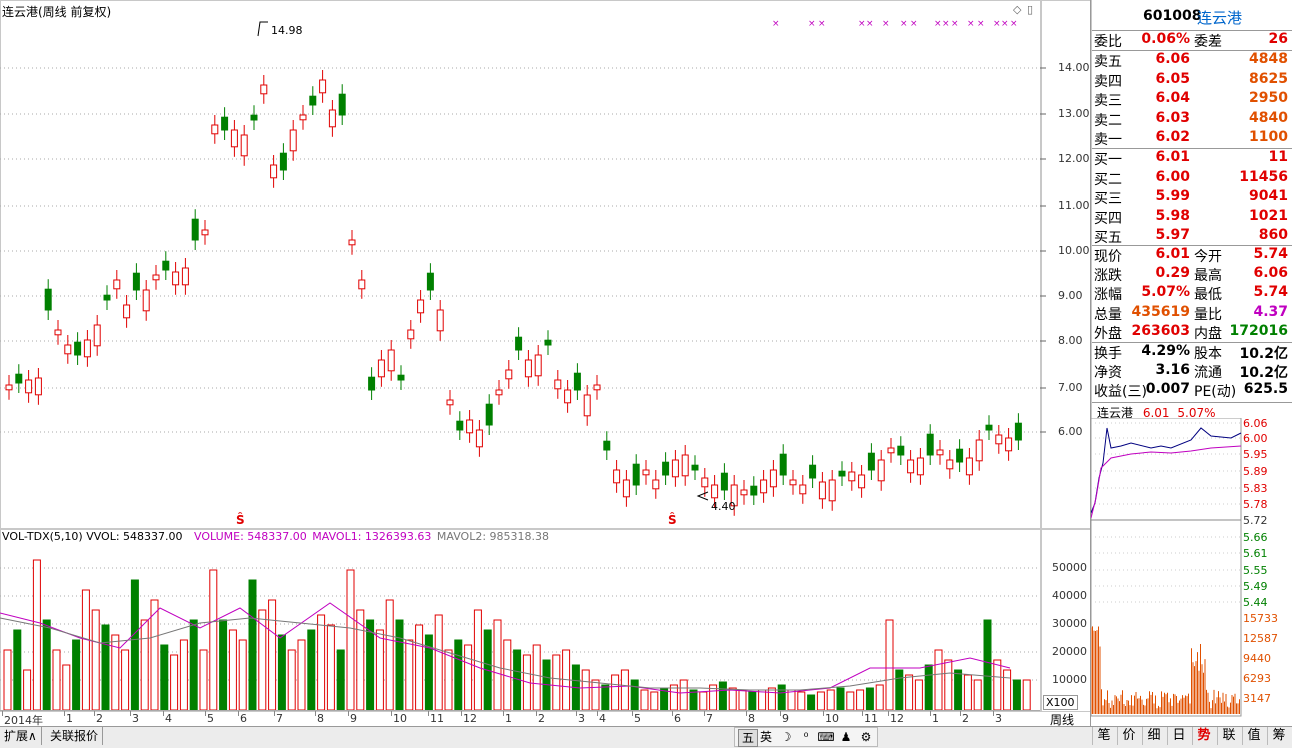 Image resolution: width=1292 pixels, height=748 pixels. What do you see at coordinates (1192, 119) in the screenshot?
I see `sell-level-row: 卖二 6.03 4840` at bounding box center [1192, 119].